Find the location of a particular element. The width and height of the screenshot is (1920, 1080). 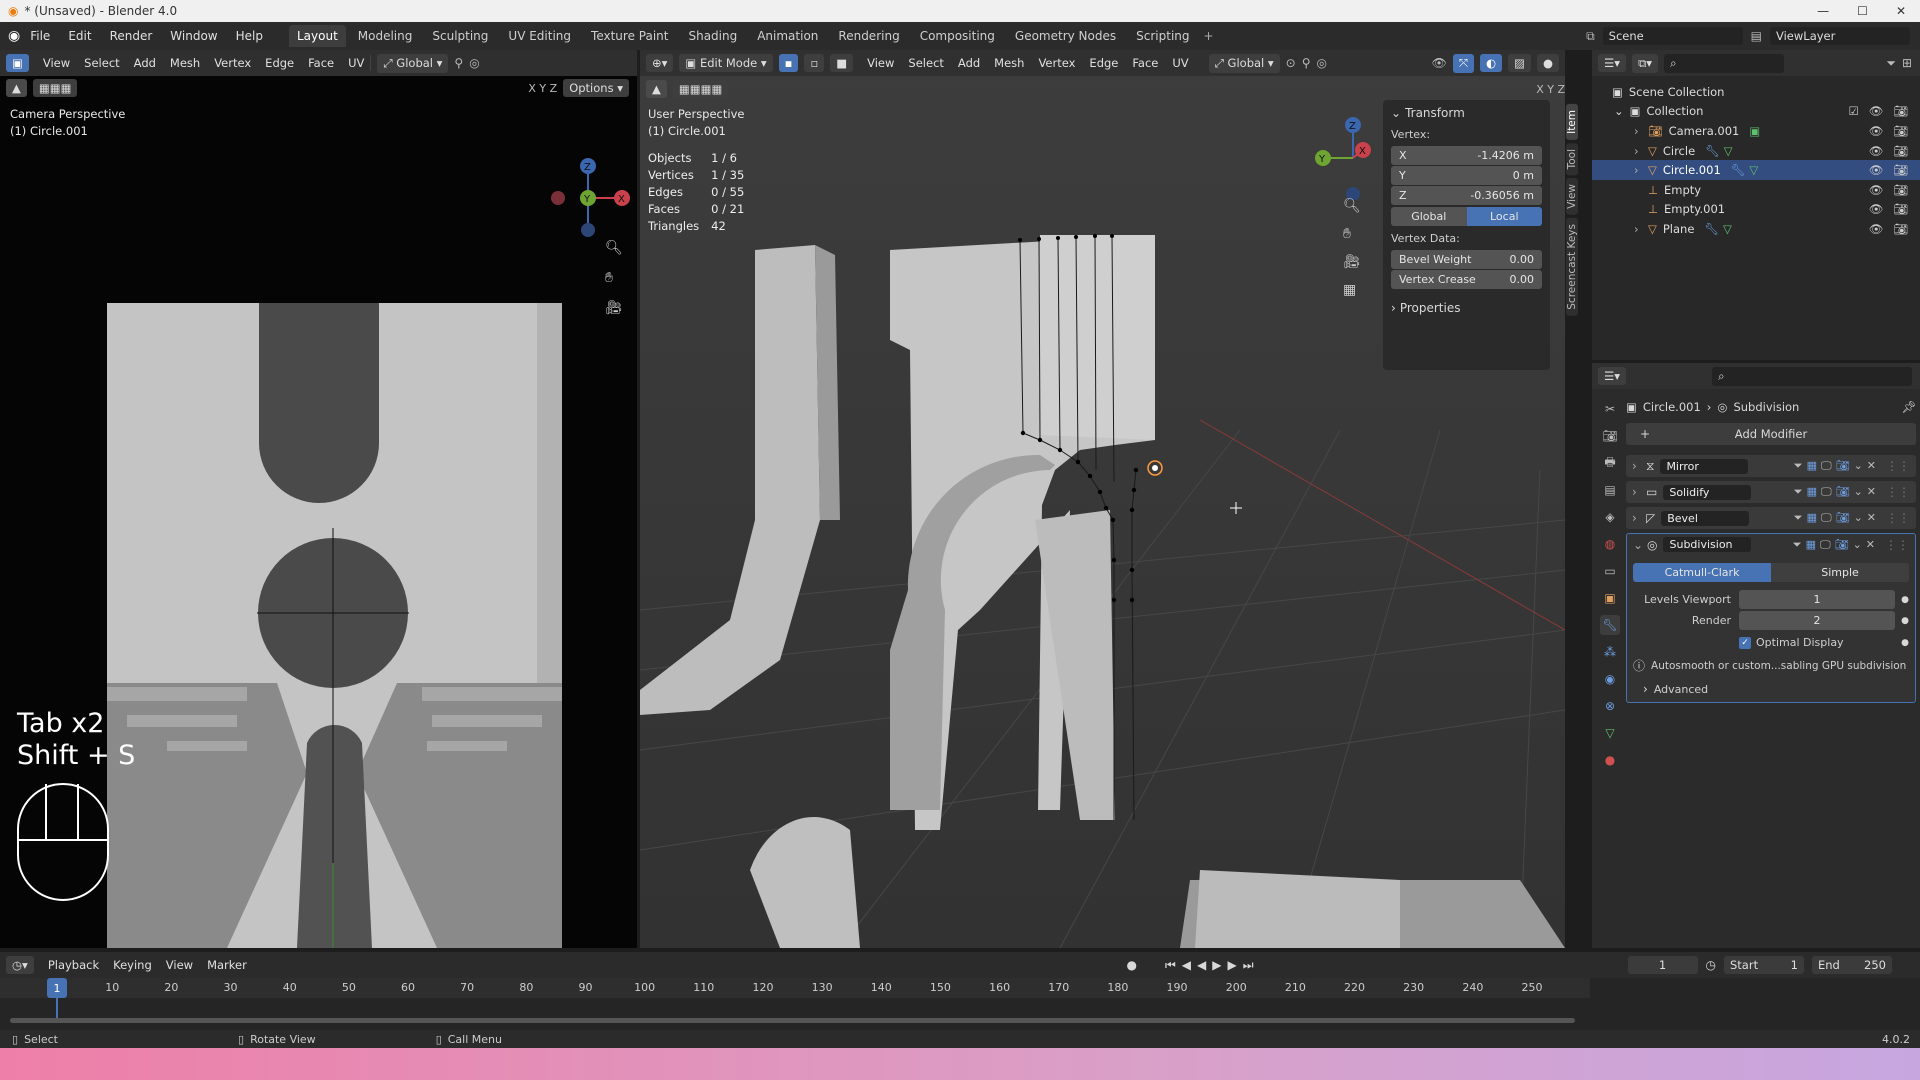

header-menu-add: Add is located at coordinates (969, 63).